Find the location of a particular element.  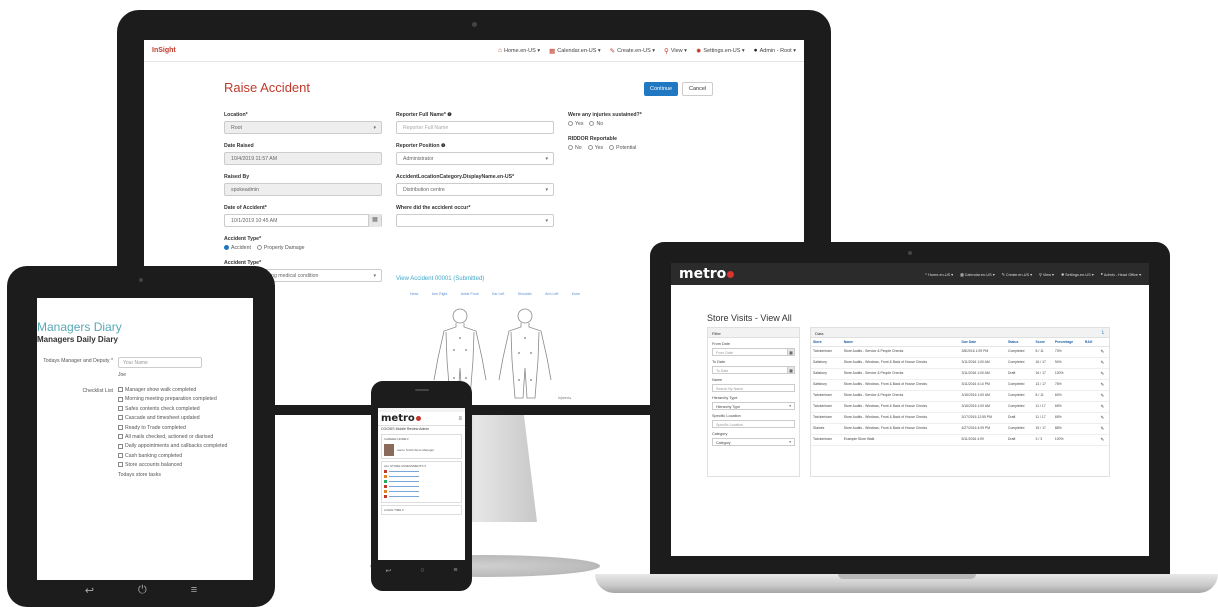

checklist-item: Morning meeting preparation completed is located at coordinates (167, 399).